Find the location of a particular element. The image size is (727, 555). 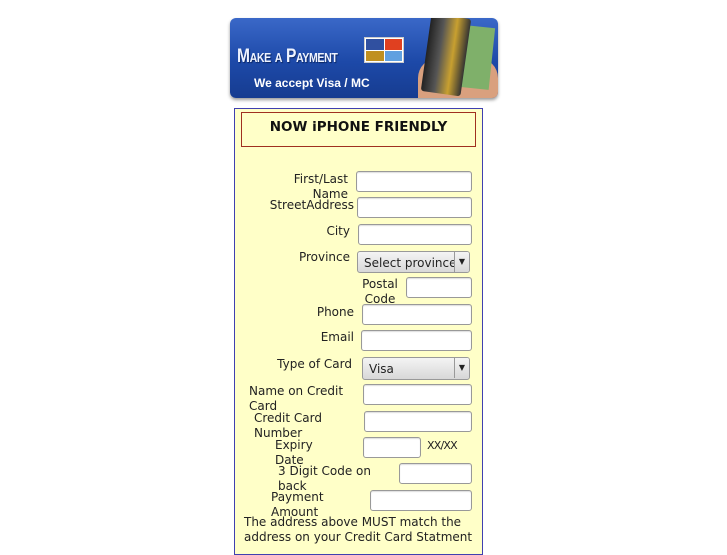

name-input is located at coordinates (414, 181).